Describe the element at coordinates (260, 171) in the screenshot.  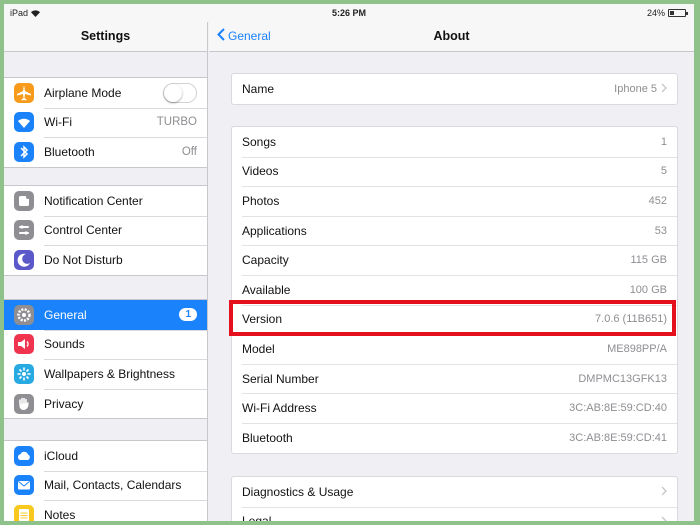
I see `about-row-label: Videos` at that location.